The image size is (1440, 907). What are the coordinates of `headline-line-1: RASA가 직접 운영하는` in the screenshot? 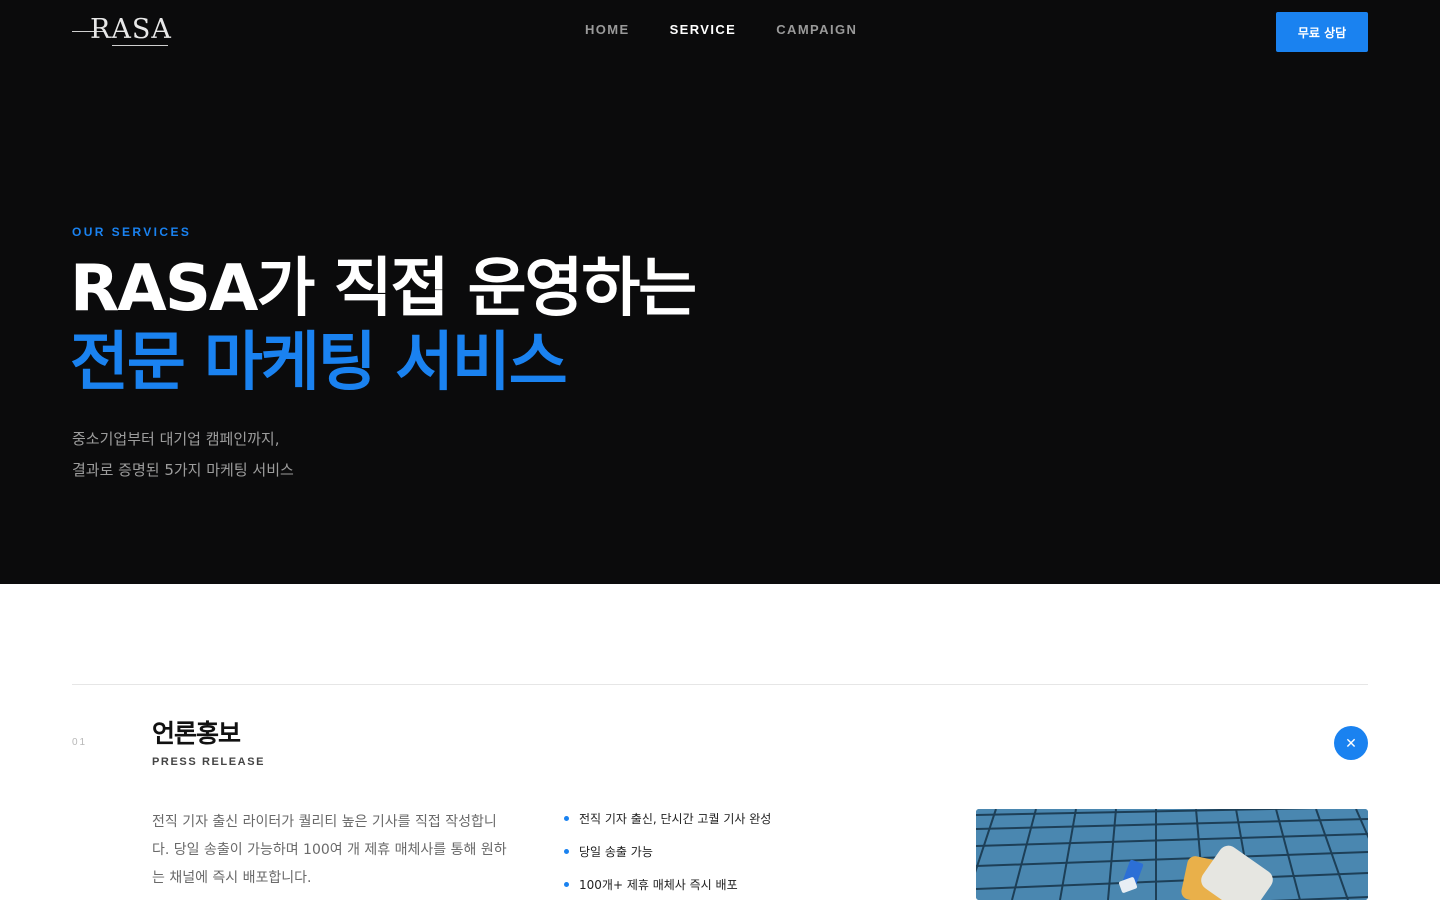 It's located at (383, 289).